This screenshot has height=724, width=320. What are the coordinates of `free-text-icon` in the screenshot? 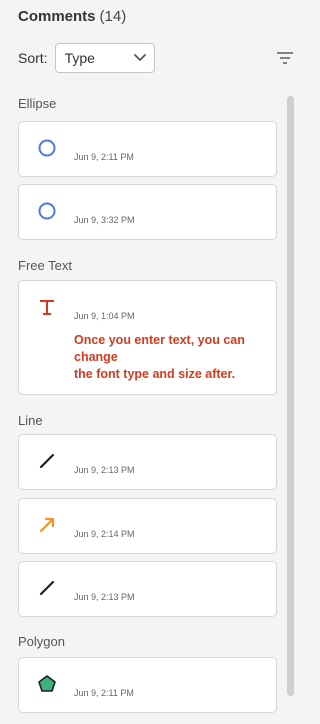 It's located at (47, 307).